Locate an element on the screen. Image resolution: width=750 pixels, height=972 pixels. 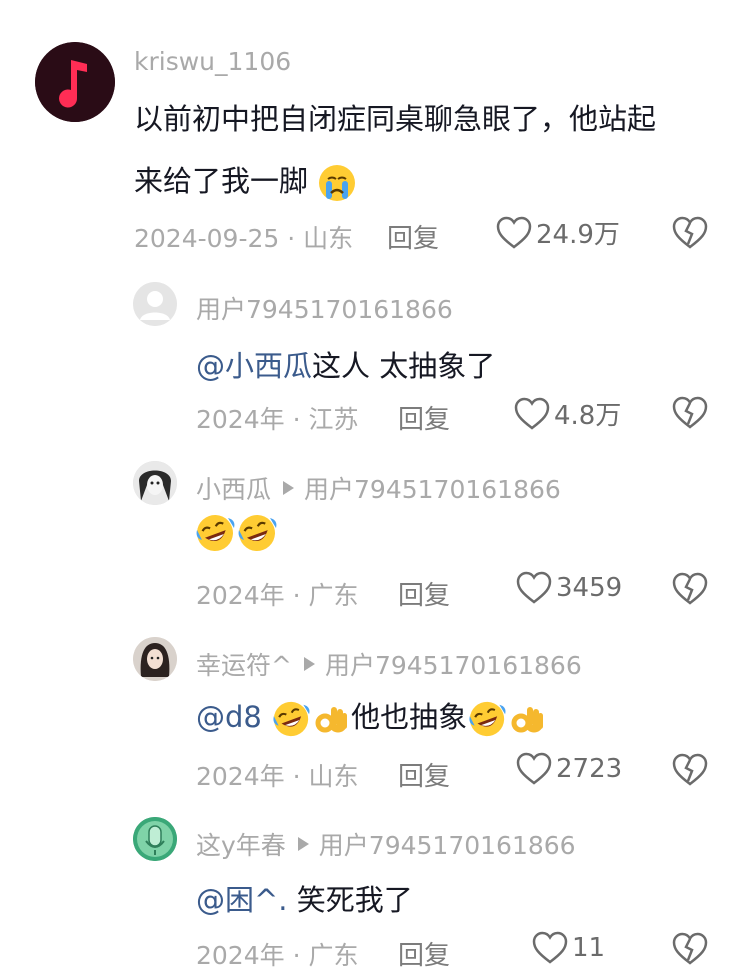
default-user-icon is located at coordinates (155, 304).